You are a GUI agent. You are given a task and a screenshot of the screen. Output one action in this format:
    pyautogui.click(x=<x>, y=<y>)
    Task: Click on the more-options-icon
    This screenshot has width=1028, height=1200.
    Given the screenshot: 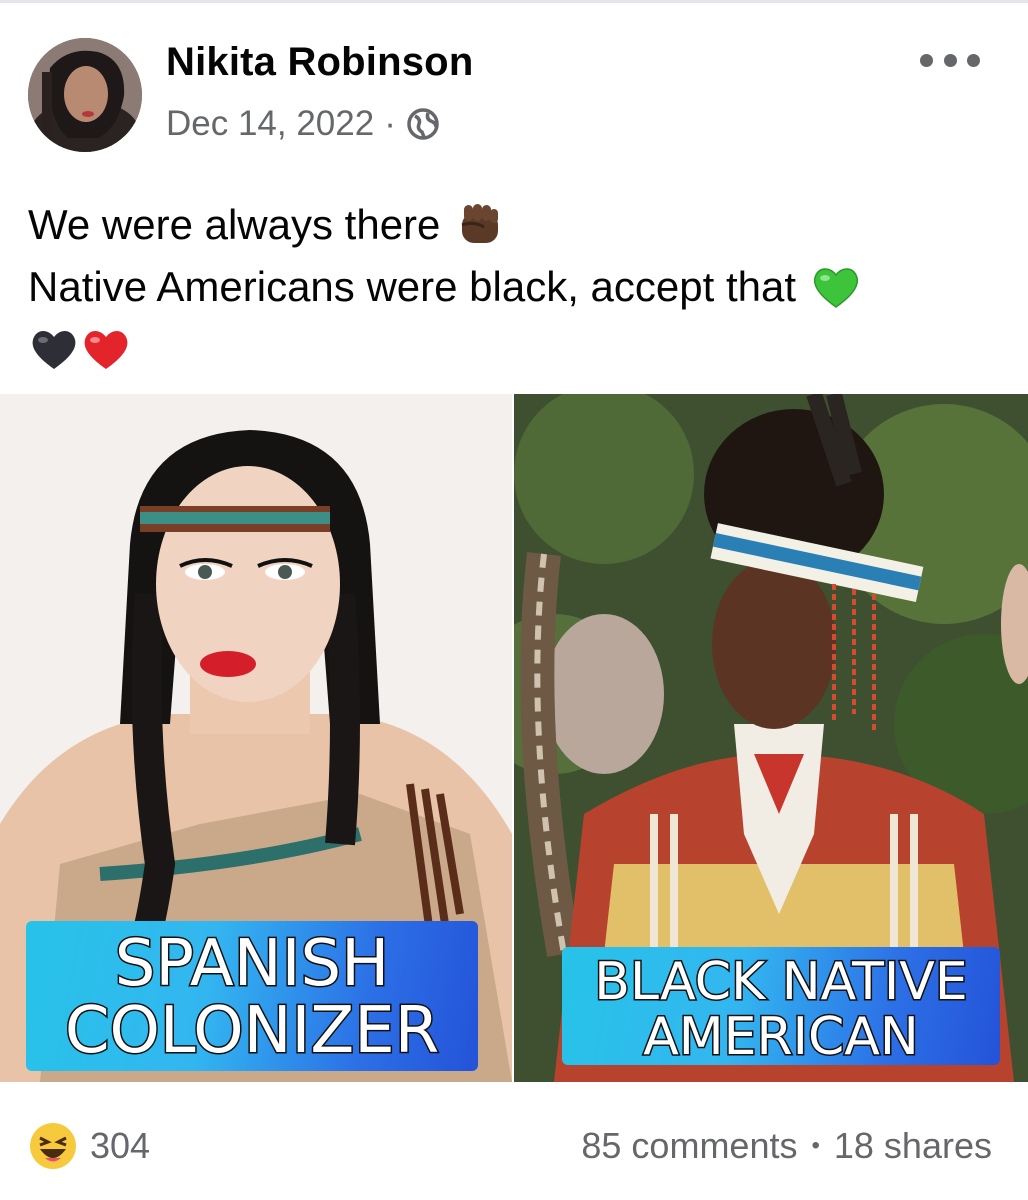 What is the action you would take?
    pyautogui.click(x=950, y=60)
    